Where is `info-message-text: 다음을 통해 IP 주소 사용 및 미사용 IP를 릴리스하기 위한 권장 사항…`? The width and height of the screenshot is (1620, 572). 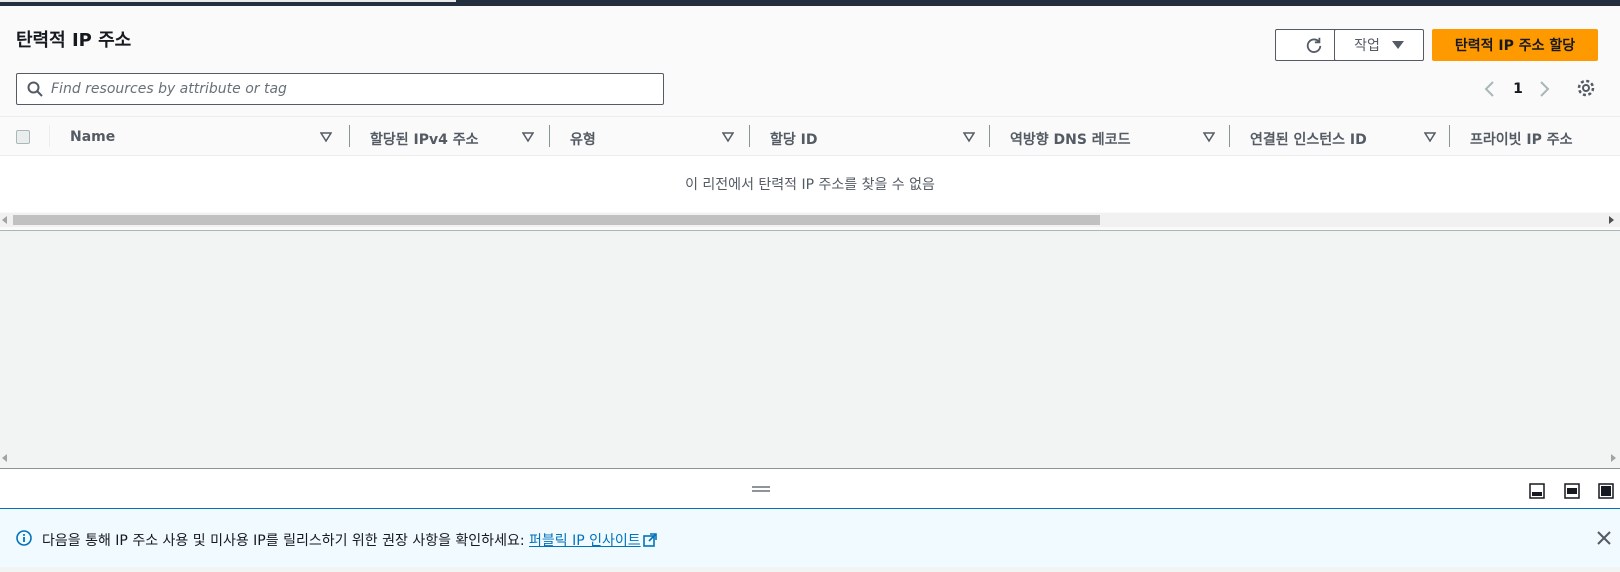 info-message-text: 다음을 통해 IP 주소 사용 및 미사용 IP를 릴리스하기 위한 권장 사항… is located at coordinates (285, 541).